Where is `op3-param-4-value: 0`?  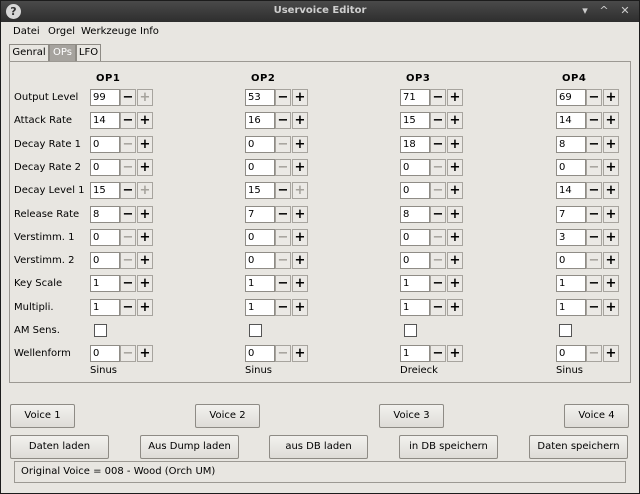 op3-param-4-value: 0 is located at coordinates (415, 191).